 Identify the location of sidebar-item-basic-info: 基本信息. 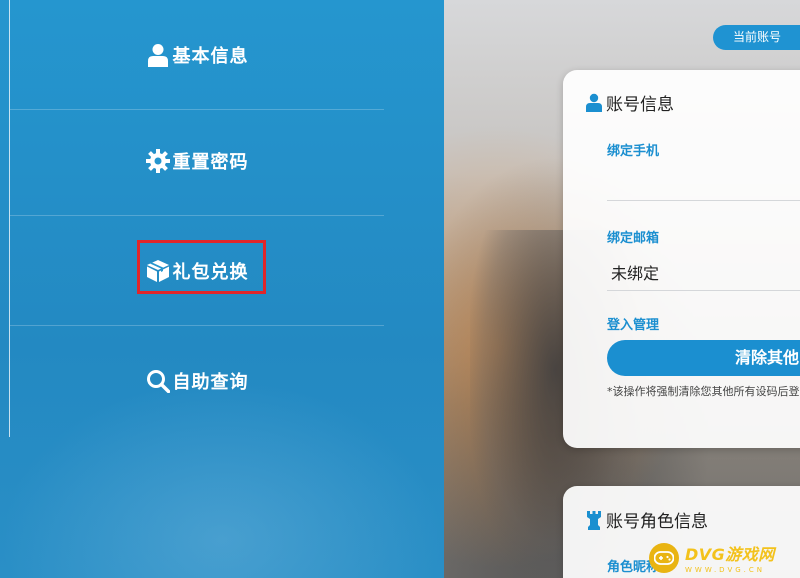
(197, 55).